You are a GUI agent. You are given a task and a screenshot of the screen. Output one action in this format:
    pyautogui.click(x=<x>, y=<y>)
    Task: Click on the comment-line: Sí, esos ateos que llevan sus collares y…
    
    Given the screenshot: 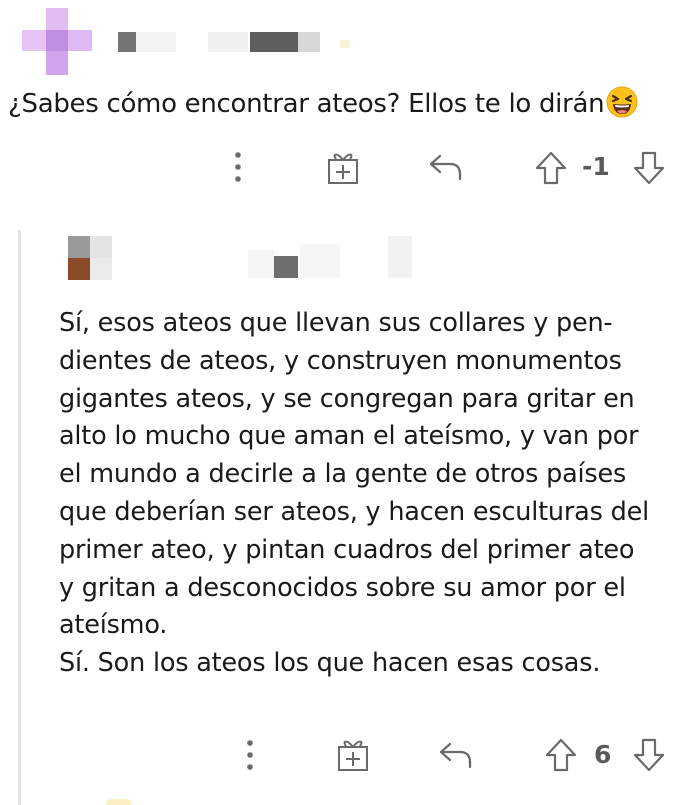 What is the action you would take?
    pyautogui.click(x=336, y=323)
    